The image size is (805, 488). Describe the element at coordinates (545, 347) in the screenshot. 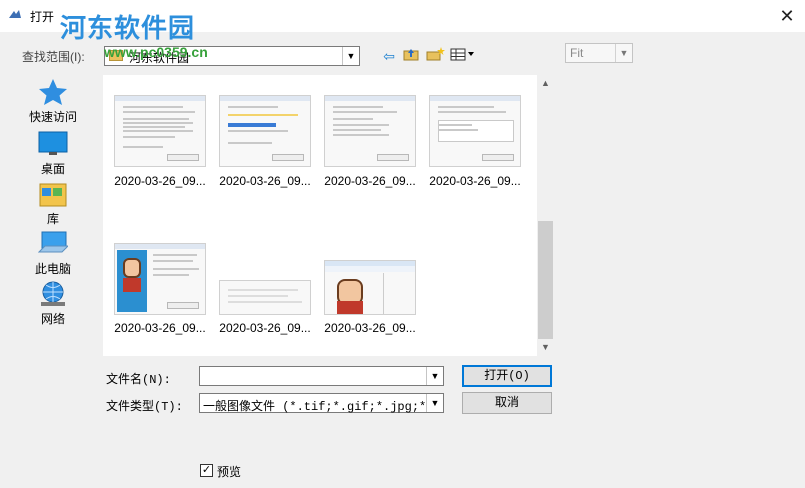

I see `scroll-down-icon: ▼` at that location.